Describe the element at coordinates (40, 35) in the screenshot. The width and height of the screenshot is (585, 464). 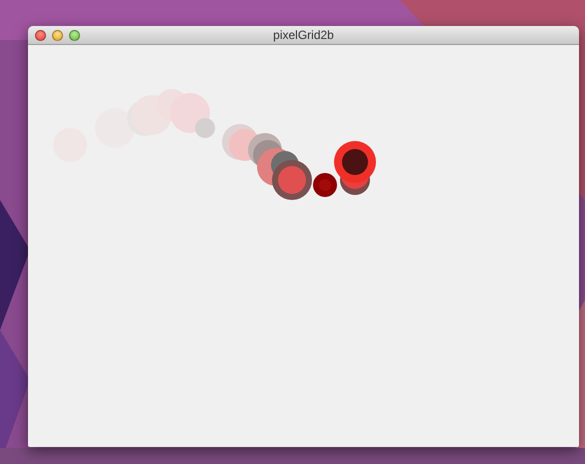
I see `close-button` at that location.